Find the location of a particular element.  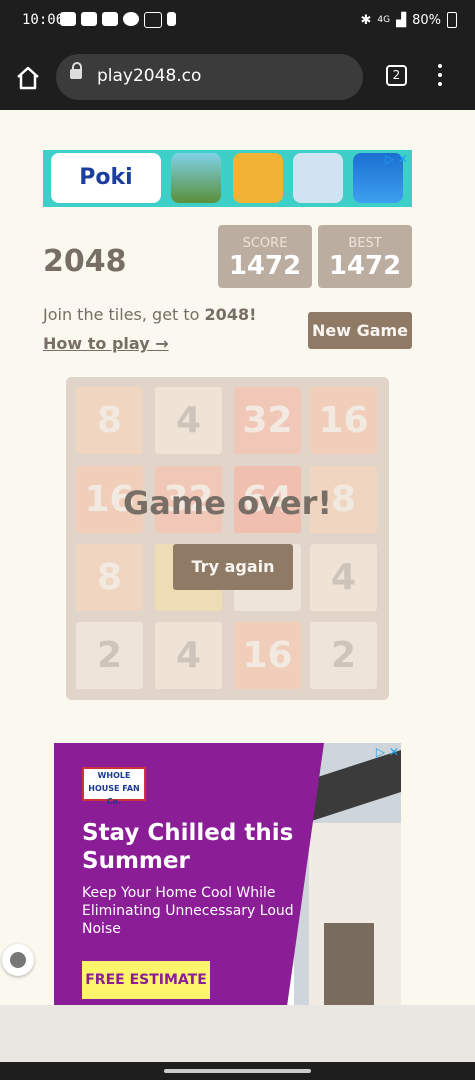

home-icon is located at coordinates (28, 78).